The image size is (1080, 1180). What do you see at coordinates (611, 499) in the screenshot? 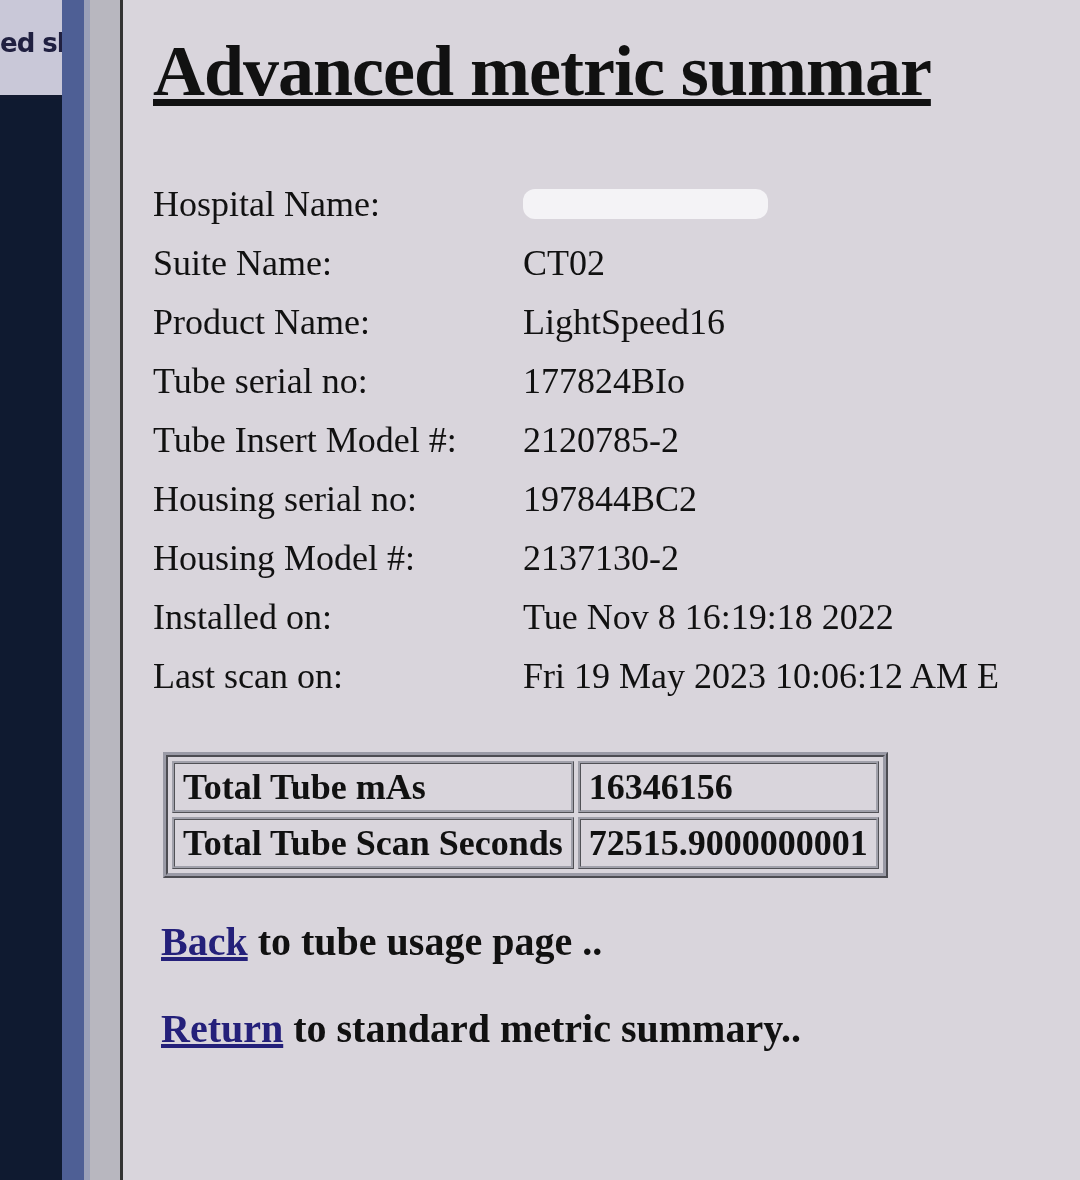
I see `field-value: 197844BC2` at bounding box center [611, 499].